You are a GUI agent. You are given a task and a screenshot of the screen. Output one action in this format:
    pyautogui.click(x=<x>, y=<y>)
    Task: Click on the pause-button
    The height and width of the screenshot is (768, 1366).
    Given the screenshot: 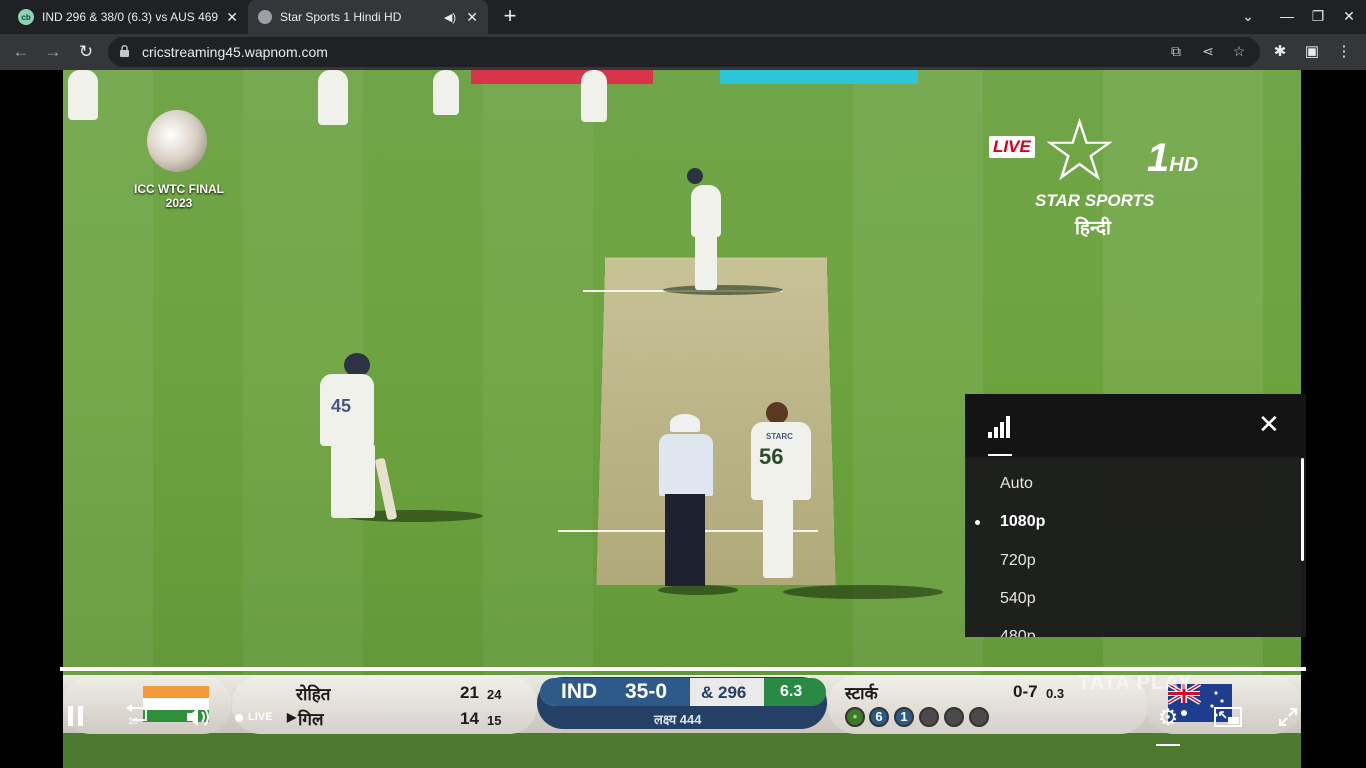 What is the action you would take?
    pyautogui.click(x=77, y=717)
    